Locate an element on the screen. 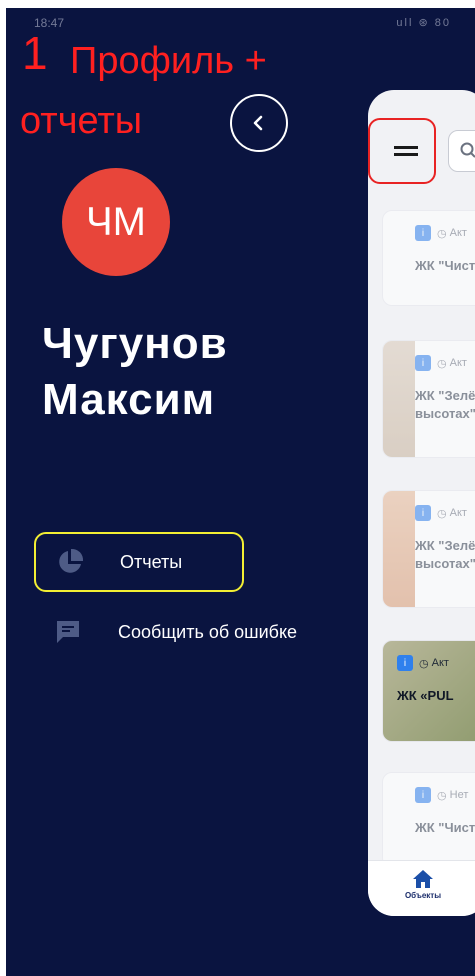 Image resolution: width=475 pixels, height=976 pixels. status-bar: 18:47 ull ⊛ 80 is located at coordinates (240, 23).